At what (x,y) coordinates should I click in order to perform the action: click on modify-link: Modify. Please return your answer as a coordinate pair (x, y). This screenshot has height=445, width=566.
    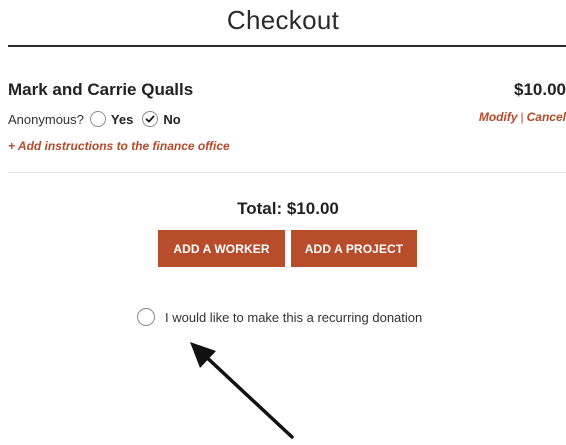
    Looking at the image, I should click on (498, 117).